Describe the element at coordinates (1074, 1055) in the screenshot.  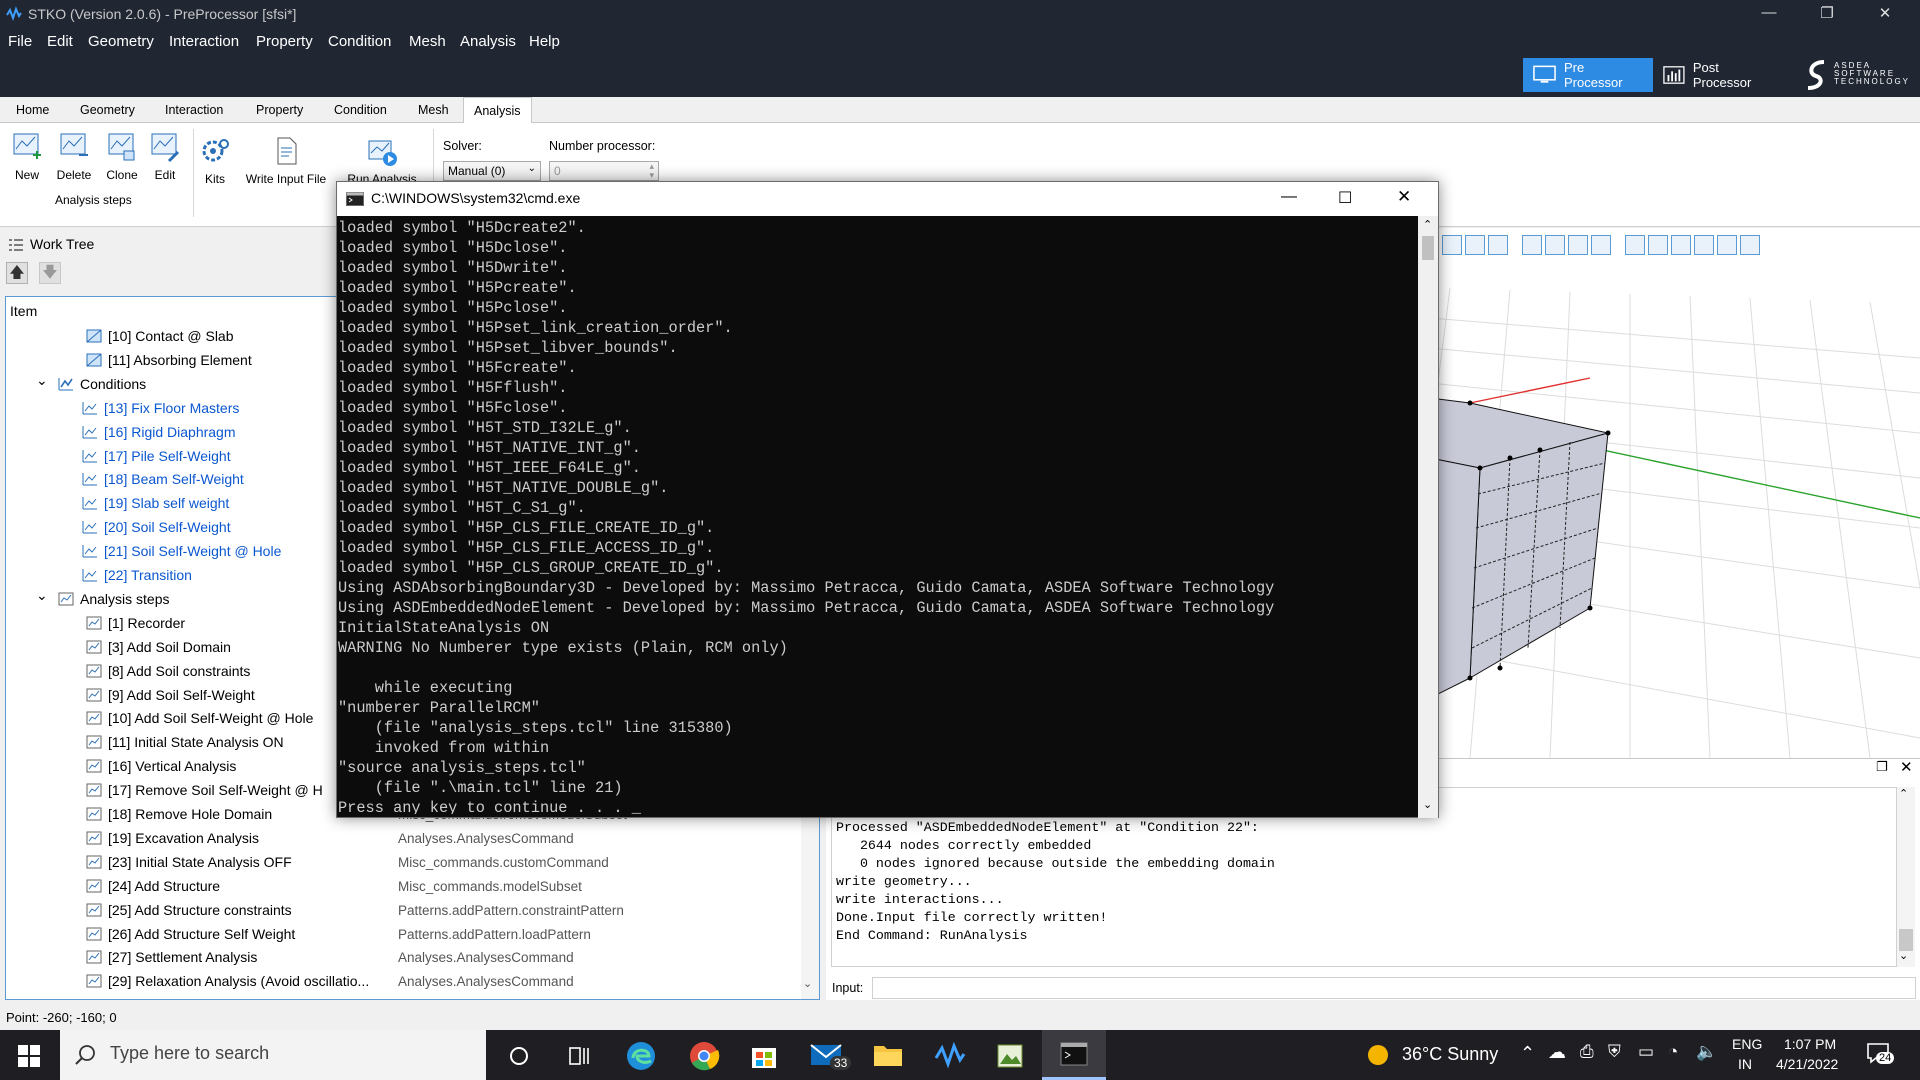
I see `cmd-taskbar-button` at that location.